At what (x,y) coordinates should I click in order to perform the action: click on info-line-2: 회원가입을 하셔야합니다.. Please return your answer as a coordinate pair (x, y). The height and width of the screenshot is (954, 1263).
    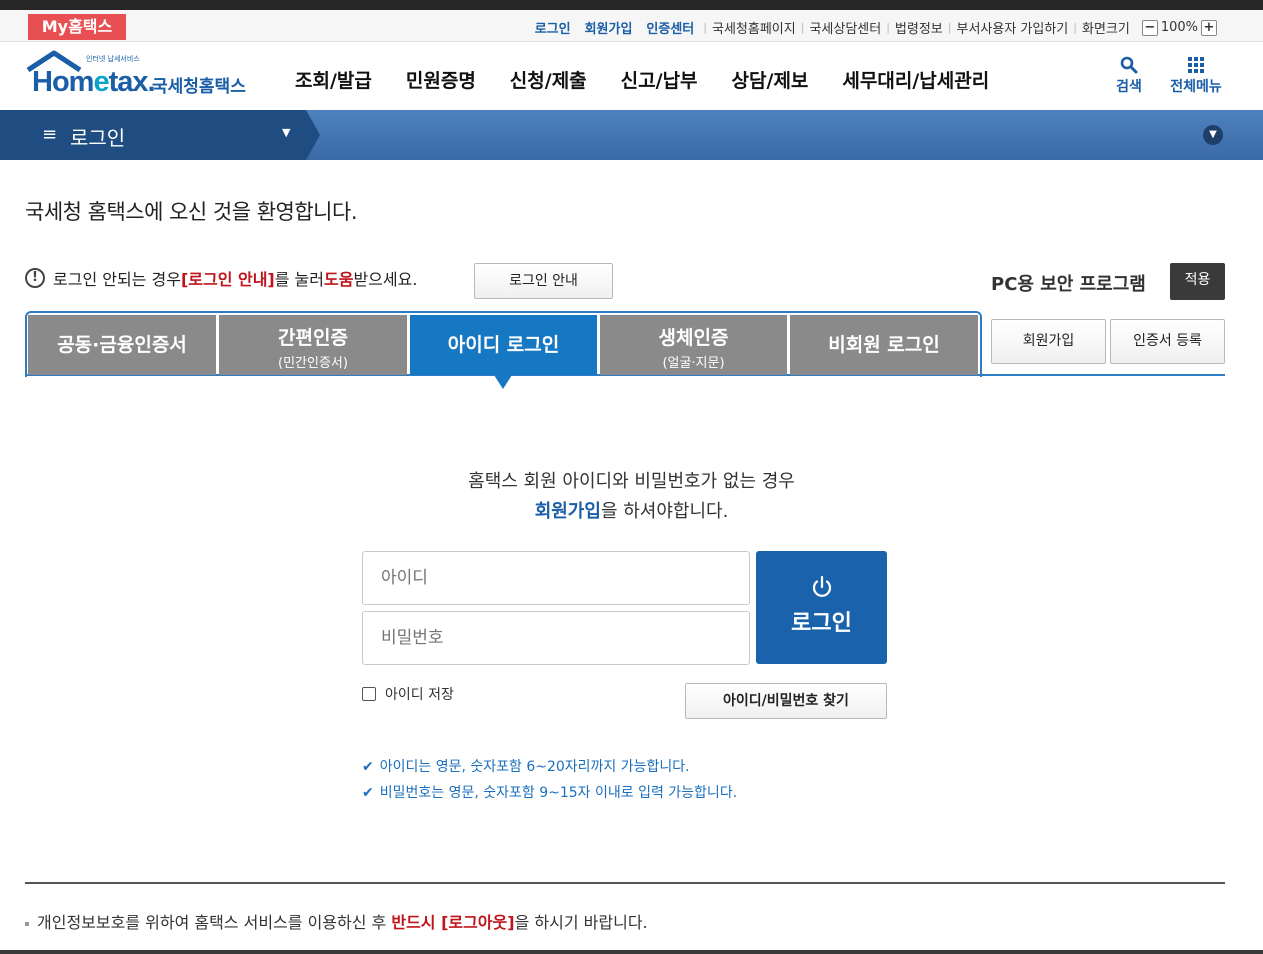
    Looking at the image, I should click on (631, 512).